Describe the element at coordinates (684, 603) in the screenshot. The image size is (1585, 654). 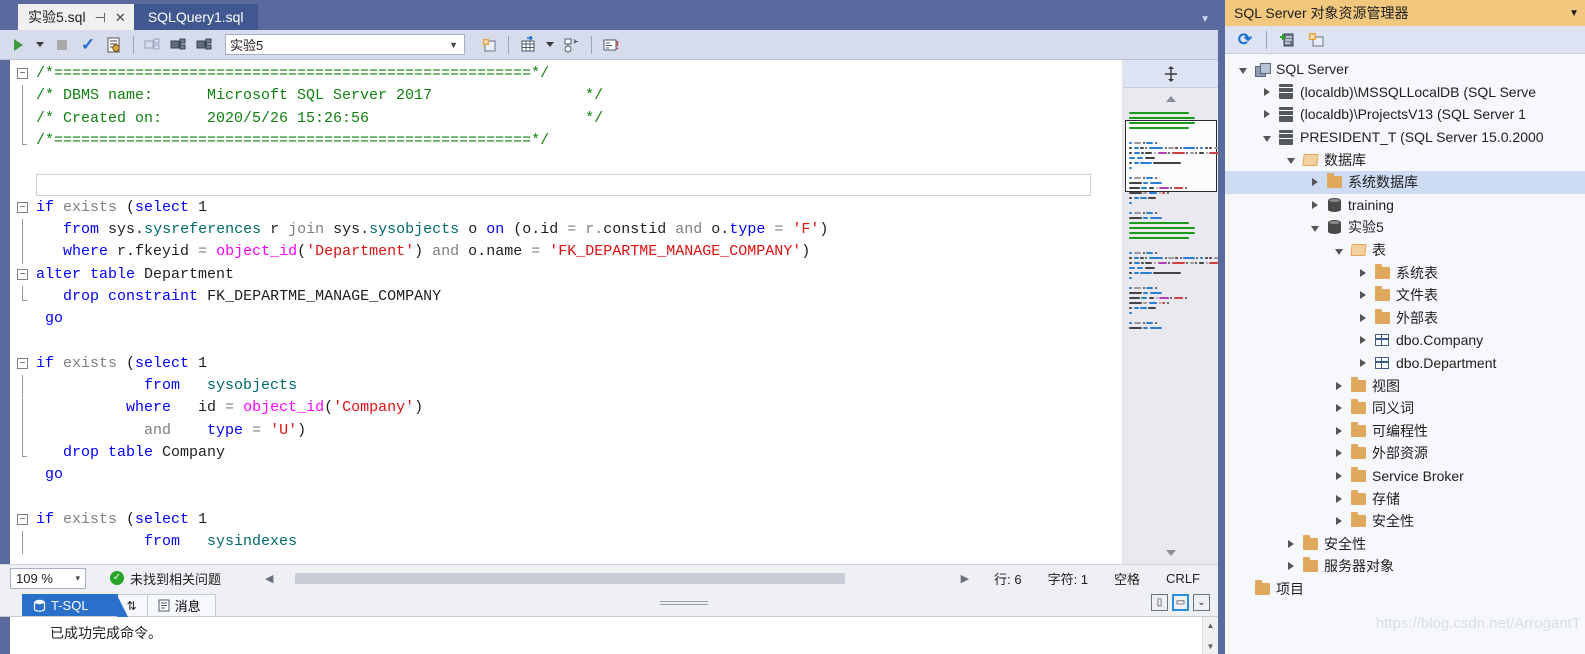
I see `panel-resize-handle` at that location.